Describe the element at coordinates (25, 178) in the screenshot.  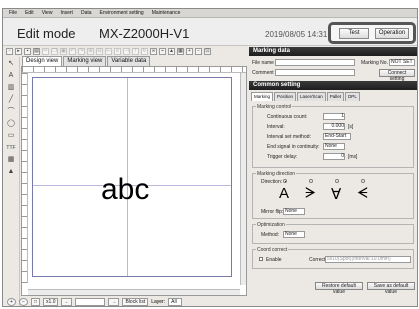
I see `vertical-ruler` at that location.